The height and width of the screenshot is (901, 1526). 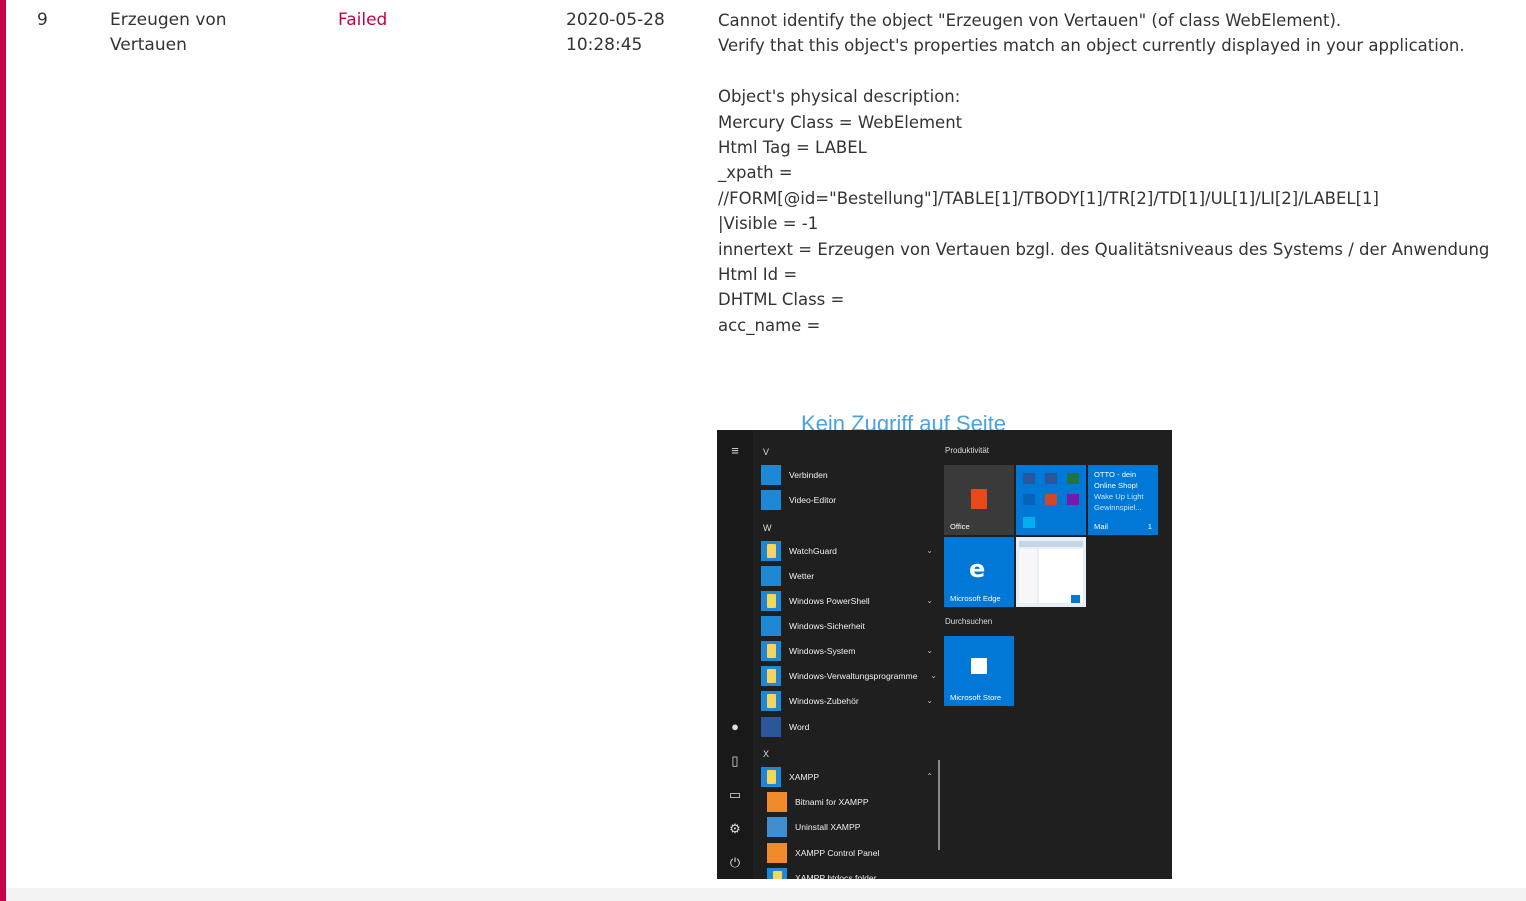 I want to click on message-line: Object's physical description:, so click(x=839, y=97).